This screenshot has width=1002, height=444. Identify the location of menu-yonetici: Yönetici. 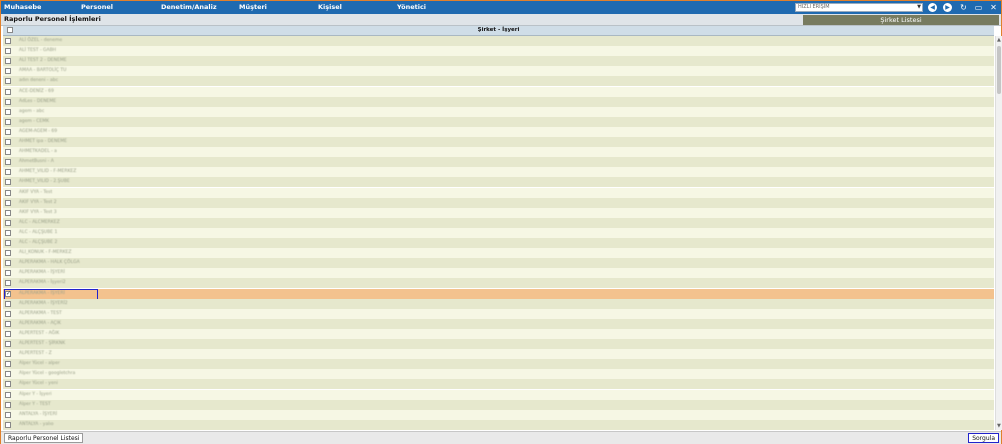
(411, 7).